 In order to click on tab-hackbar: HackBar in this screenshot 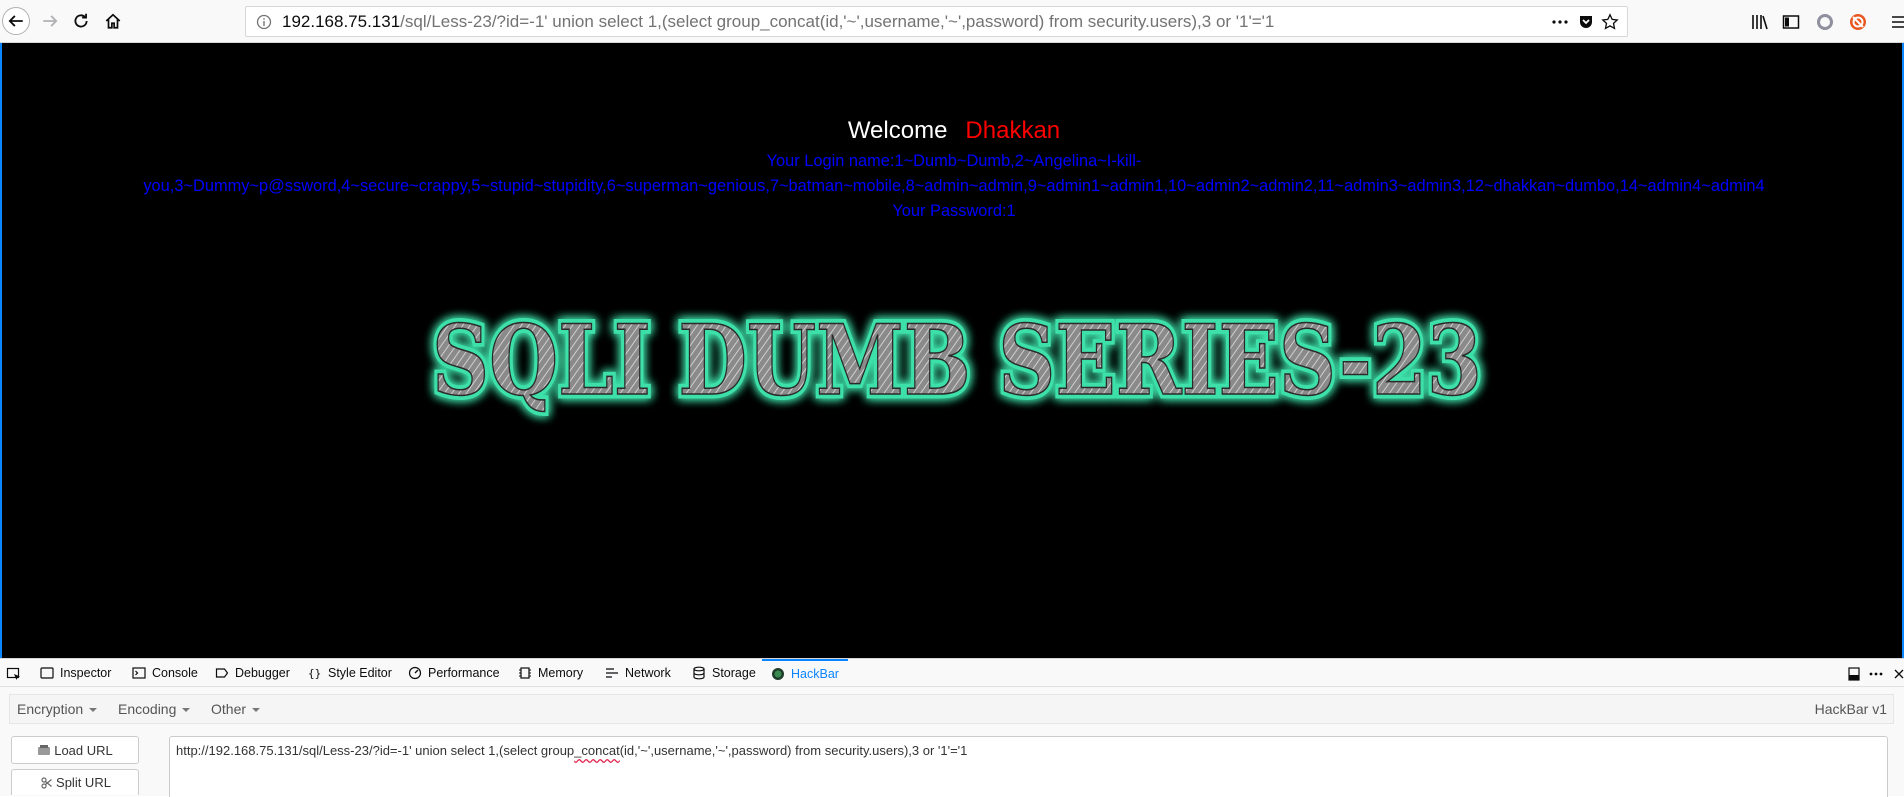, I will do `click(805, 673)`.